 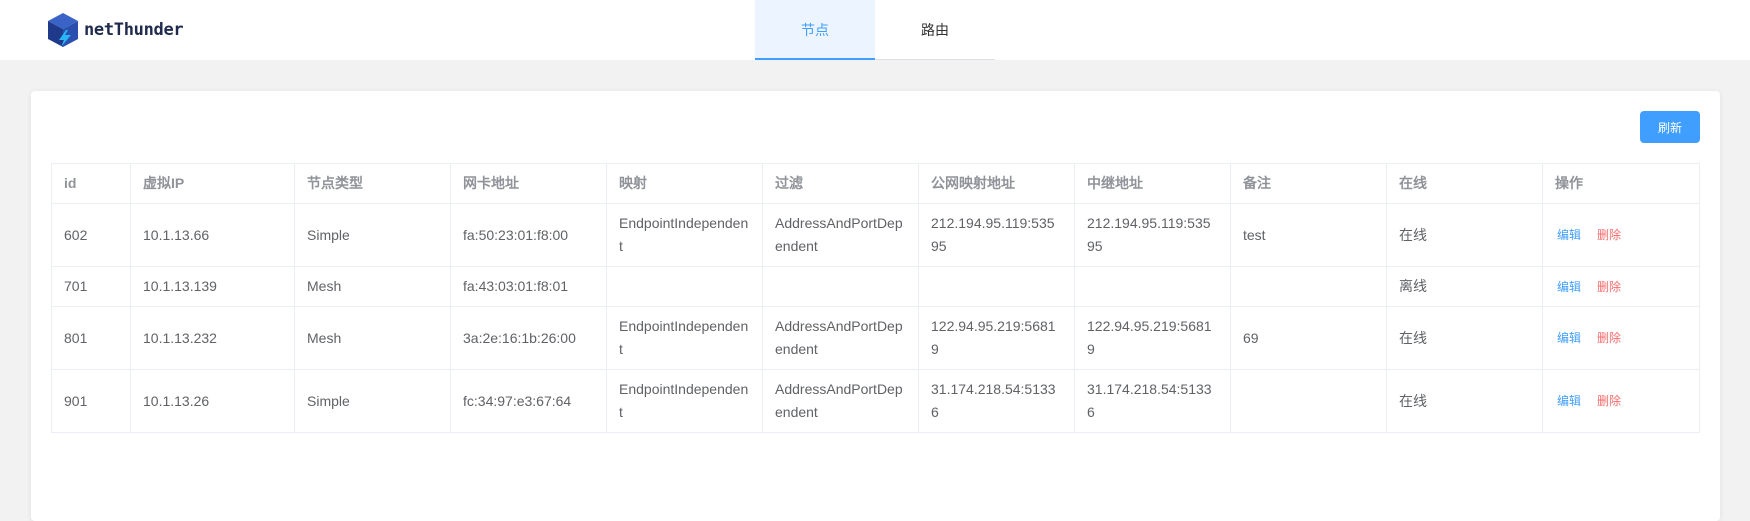 I want to click on col-header-mapping: 映射, so click(x=684, y=183).